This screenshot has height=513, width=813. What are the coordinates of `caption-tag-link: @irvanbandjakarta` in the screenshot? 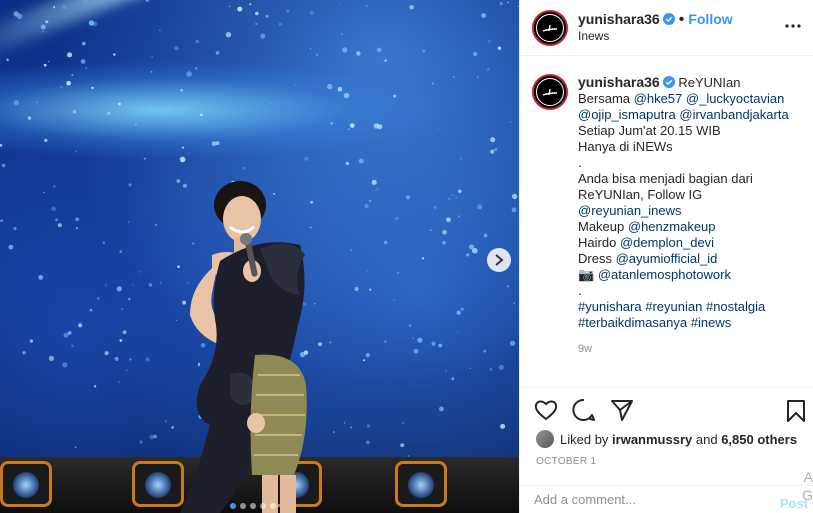 It's located at (733, 114).